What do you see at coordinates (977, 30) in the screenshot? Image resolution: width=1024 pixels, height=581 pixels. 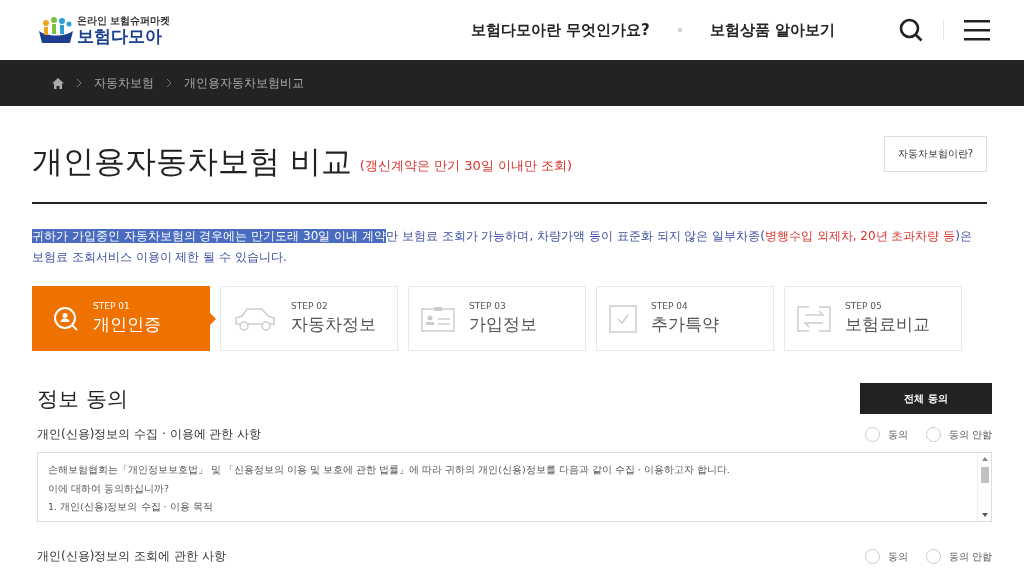 I see `menu-icon` at bounding box center [977, 30].